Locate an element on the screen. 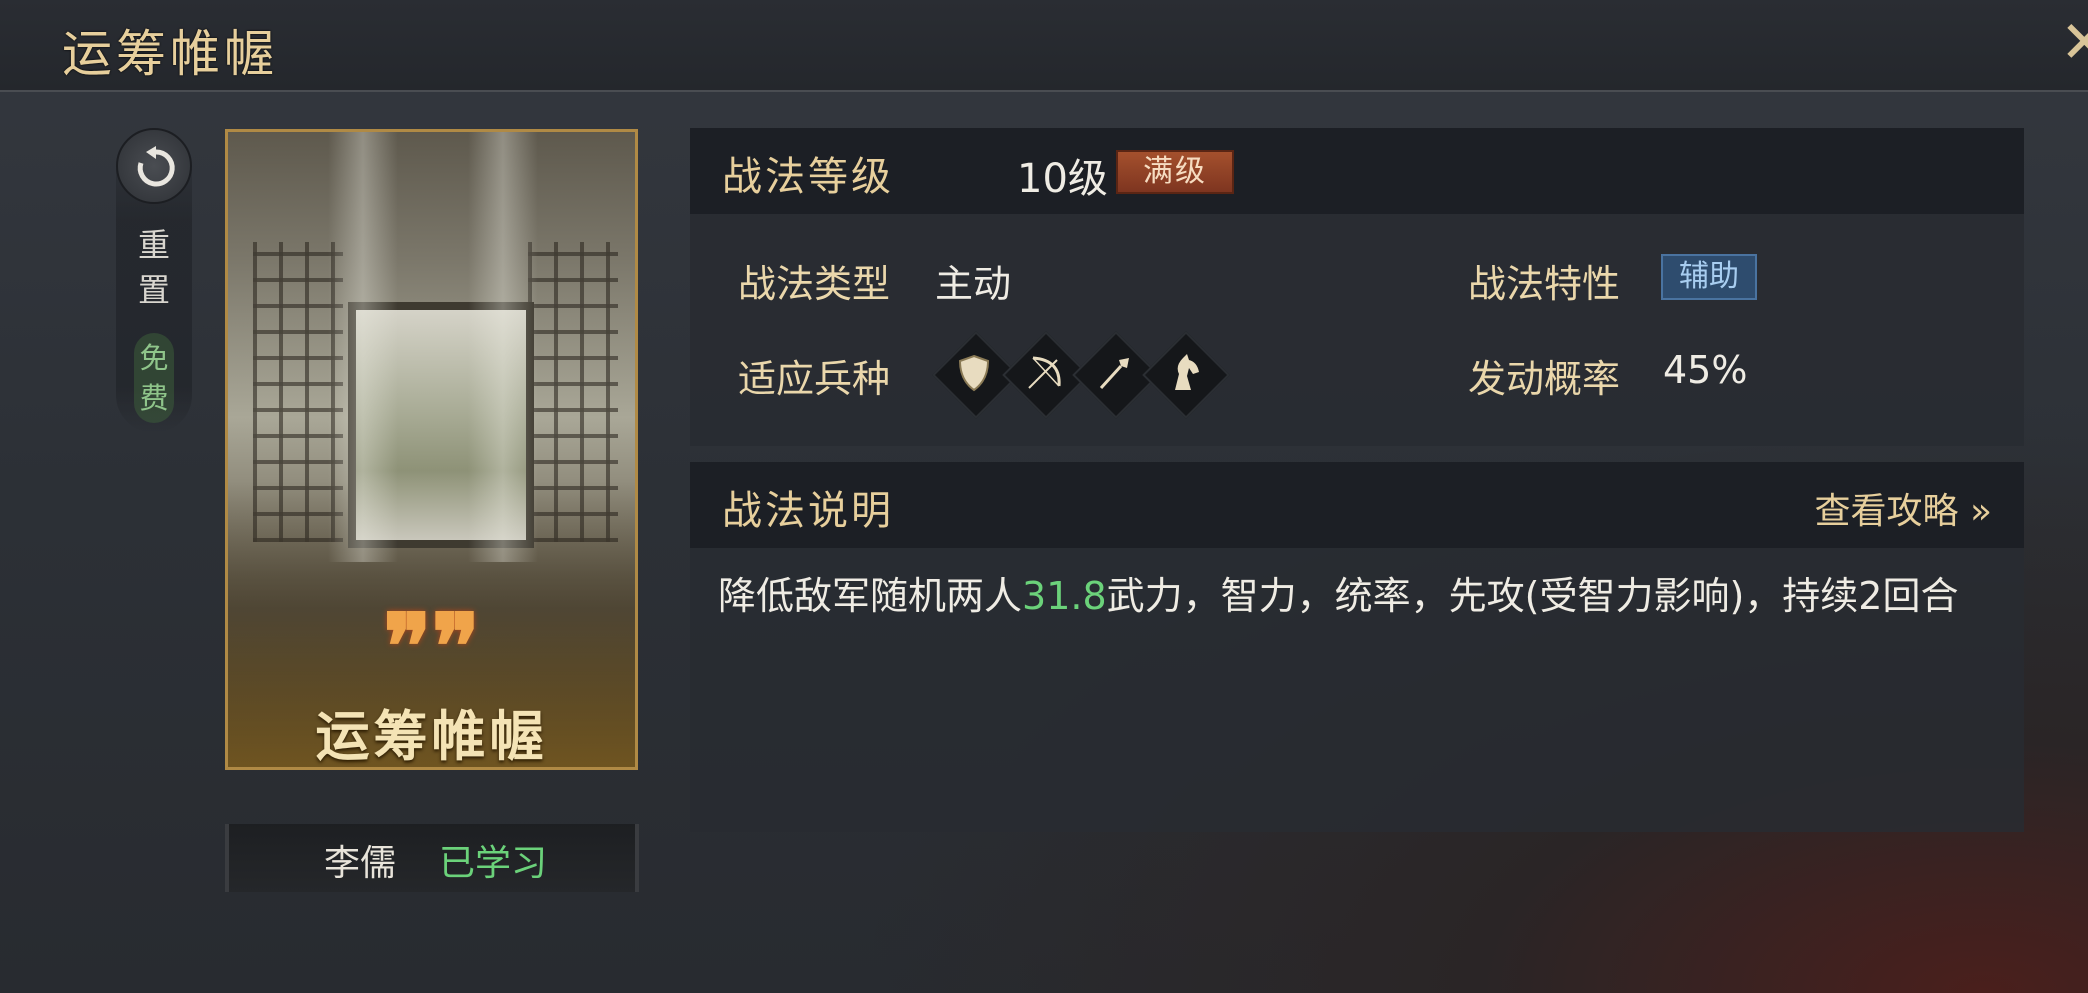 This screenshot has height=993, width=2088. horse-icon is located at coordinates (1187, 372).